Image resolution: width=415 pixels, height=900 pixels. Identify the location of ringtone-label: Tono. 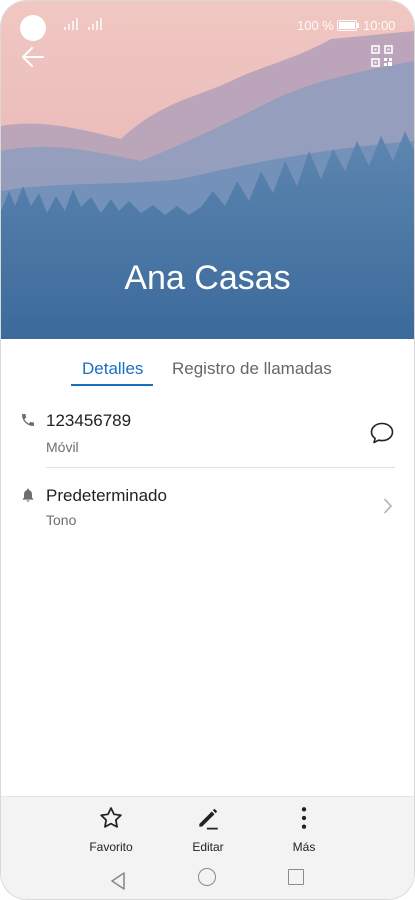
(61, 520).